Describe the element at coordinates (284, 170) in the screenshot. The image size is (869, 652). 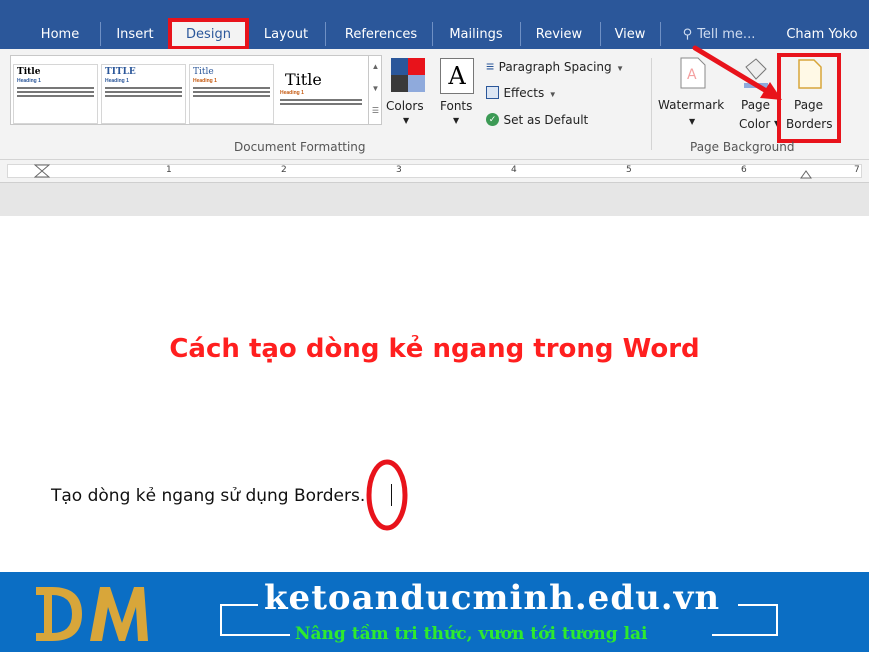
I see `ruler-number: 2` at that location.